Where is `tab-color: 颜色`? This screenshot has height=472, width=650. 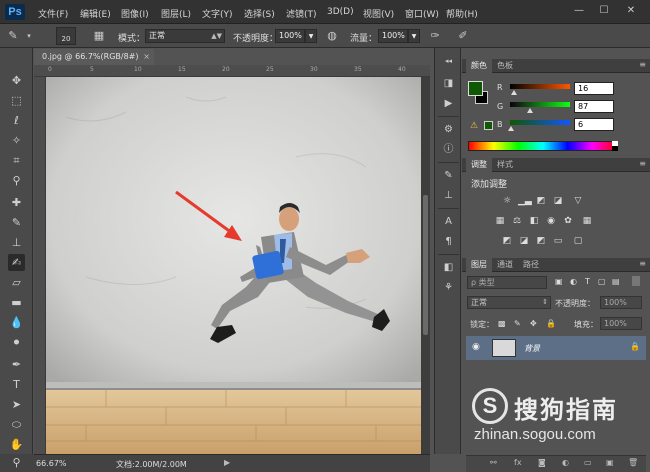 tab-color: 颜色 is located at coordinates (479, 66).